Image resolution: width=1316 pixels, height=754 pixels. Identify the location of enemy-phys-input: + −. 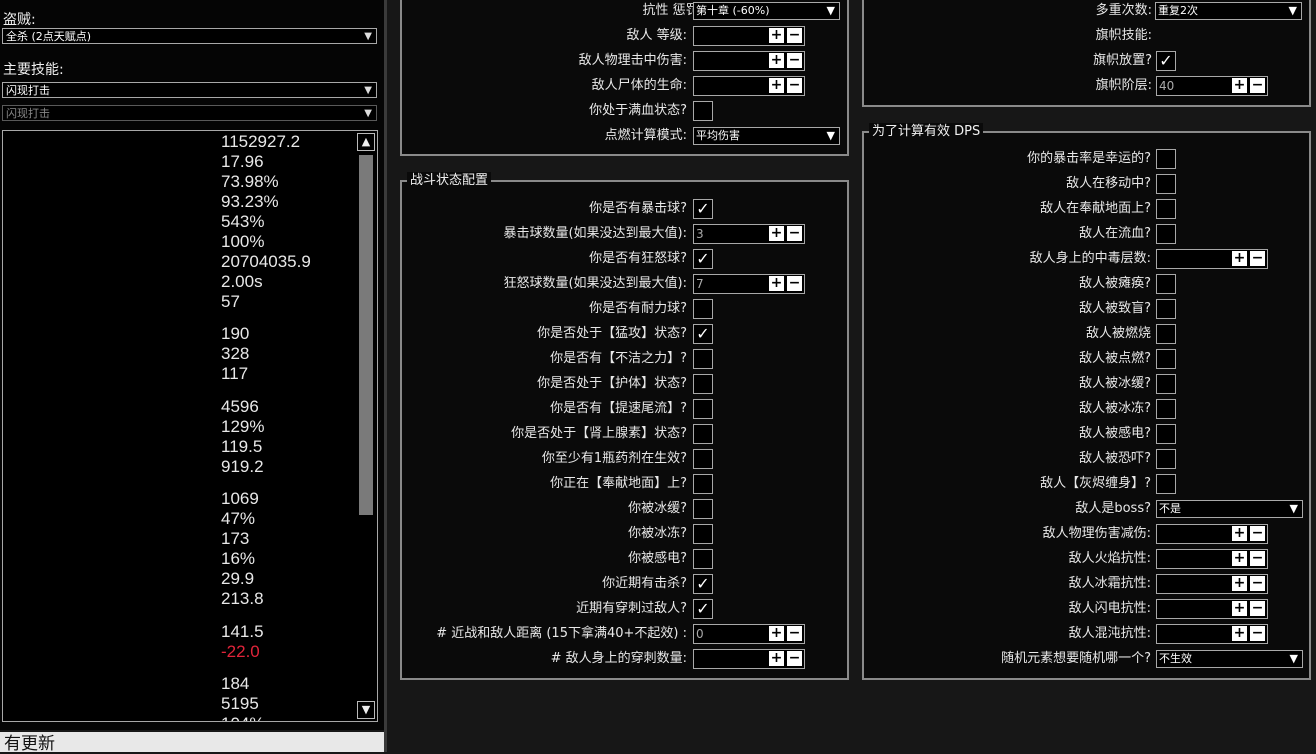
(749, 61).